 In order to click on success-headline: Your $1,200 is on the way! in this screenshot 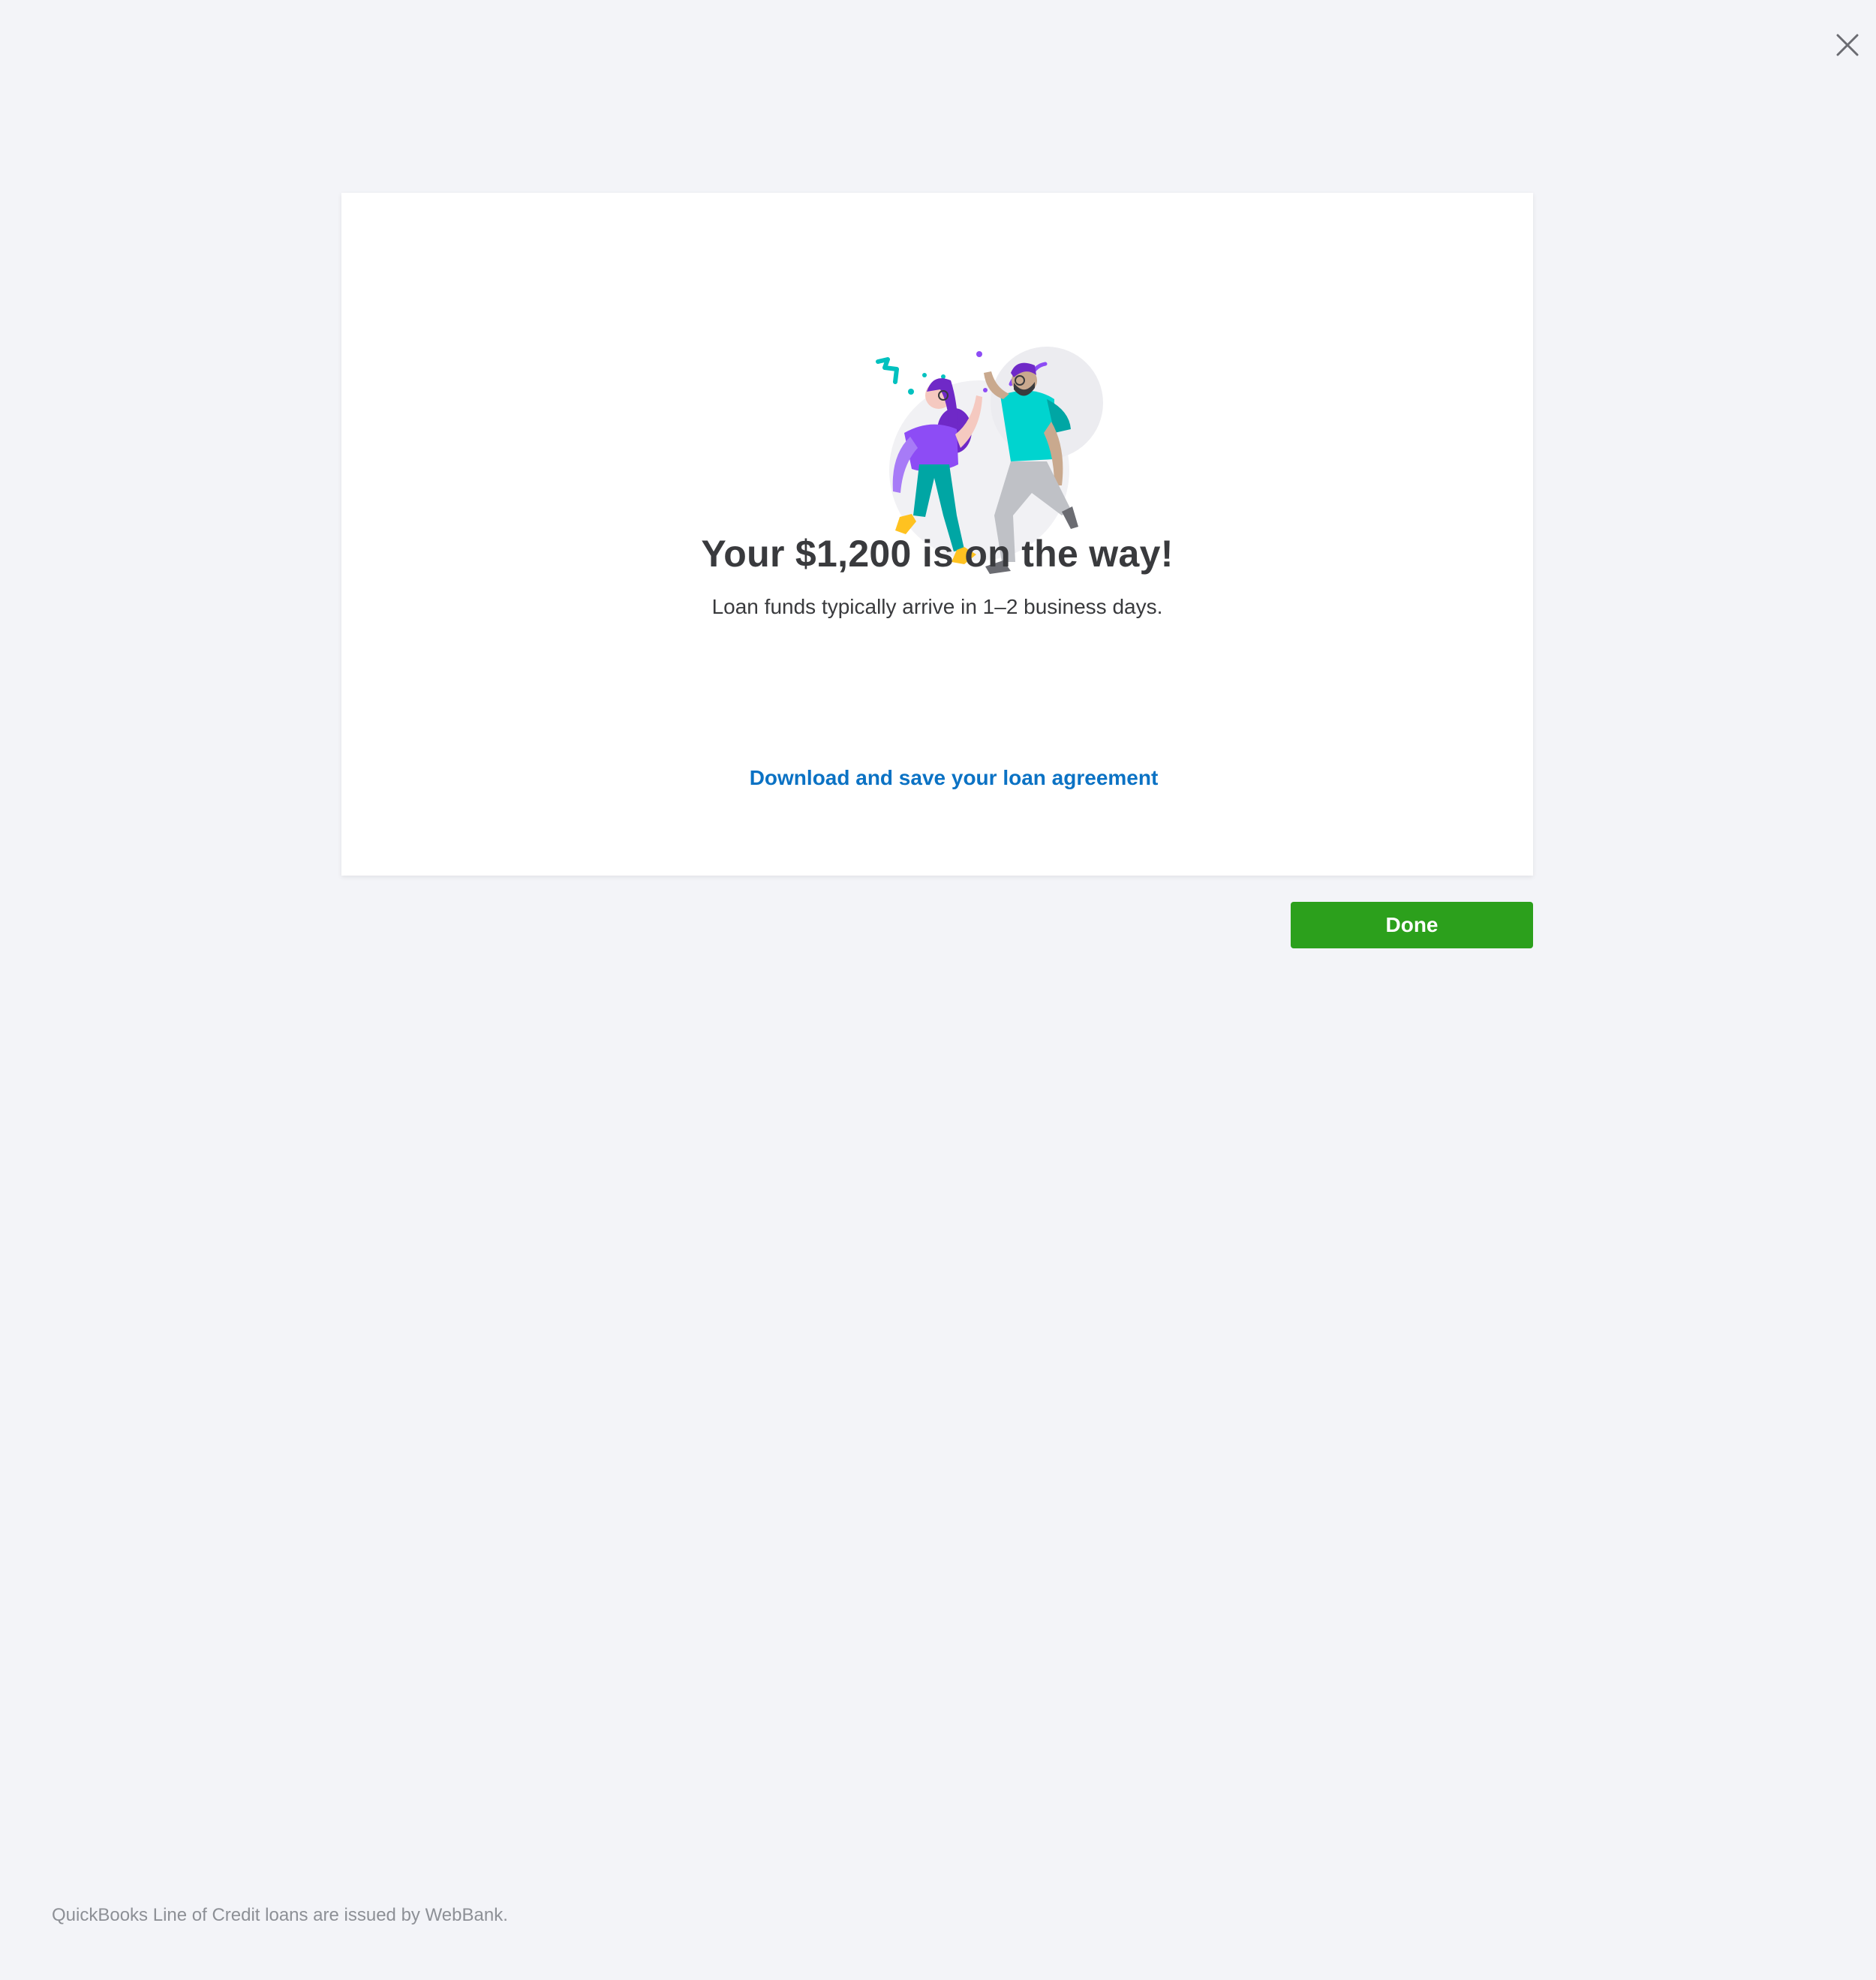, I will do `click(937, 554)`.